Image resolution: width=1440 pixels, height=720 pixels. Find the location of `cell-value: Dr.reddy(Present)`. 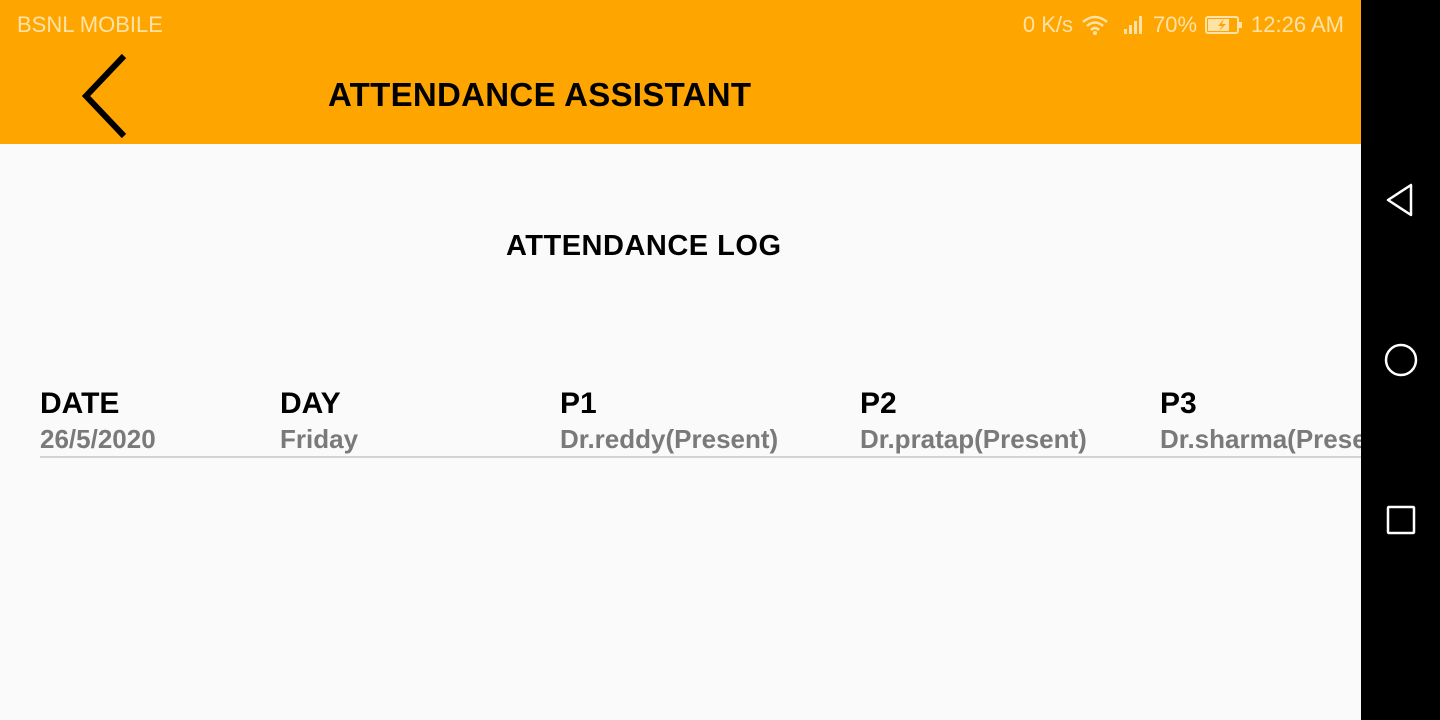

cell-value: Dr.reddy(Present) is located at coordinates (669, 439).